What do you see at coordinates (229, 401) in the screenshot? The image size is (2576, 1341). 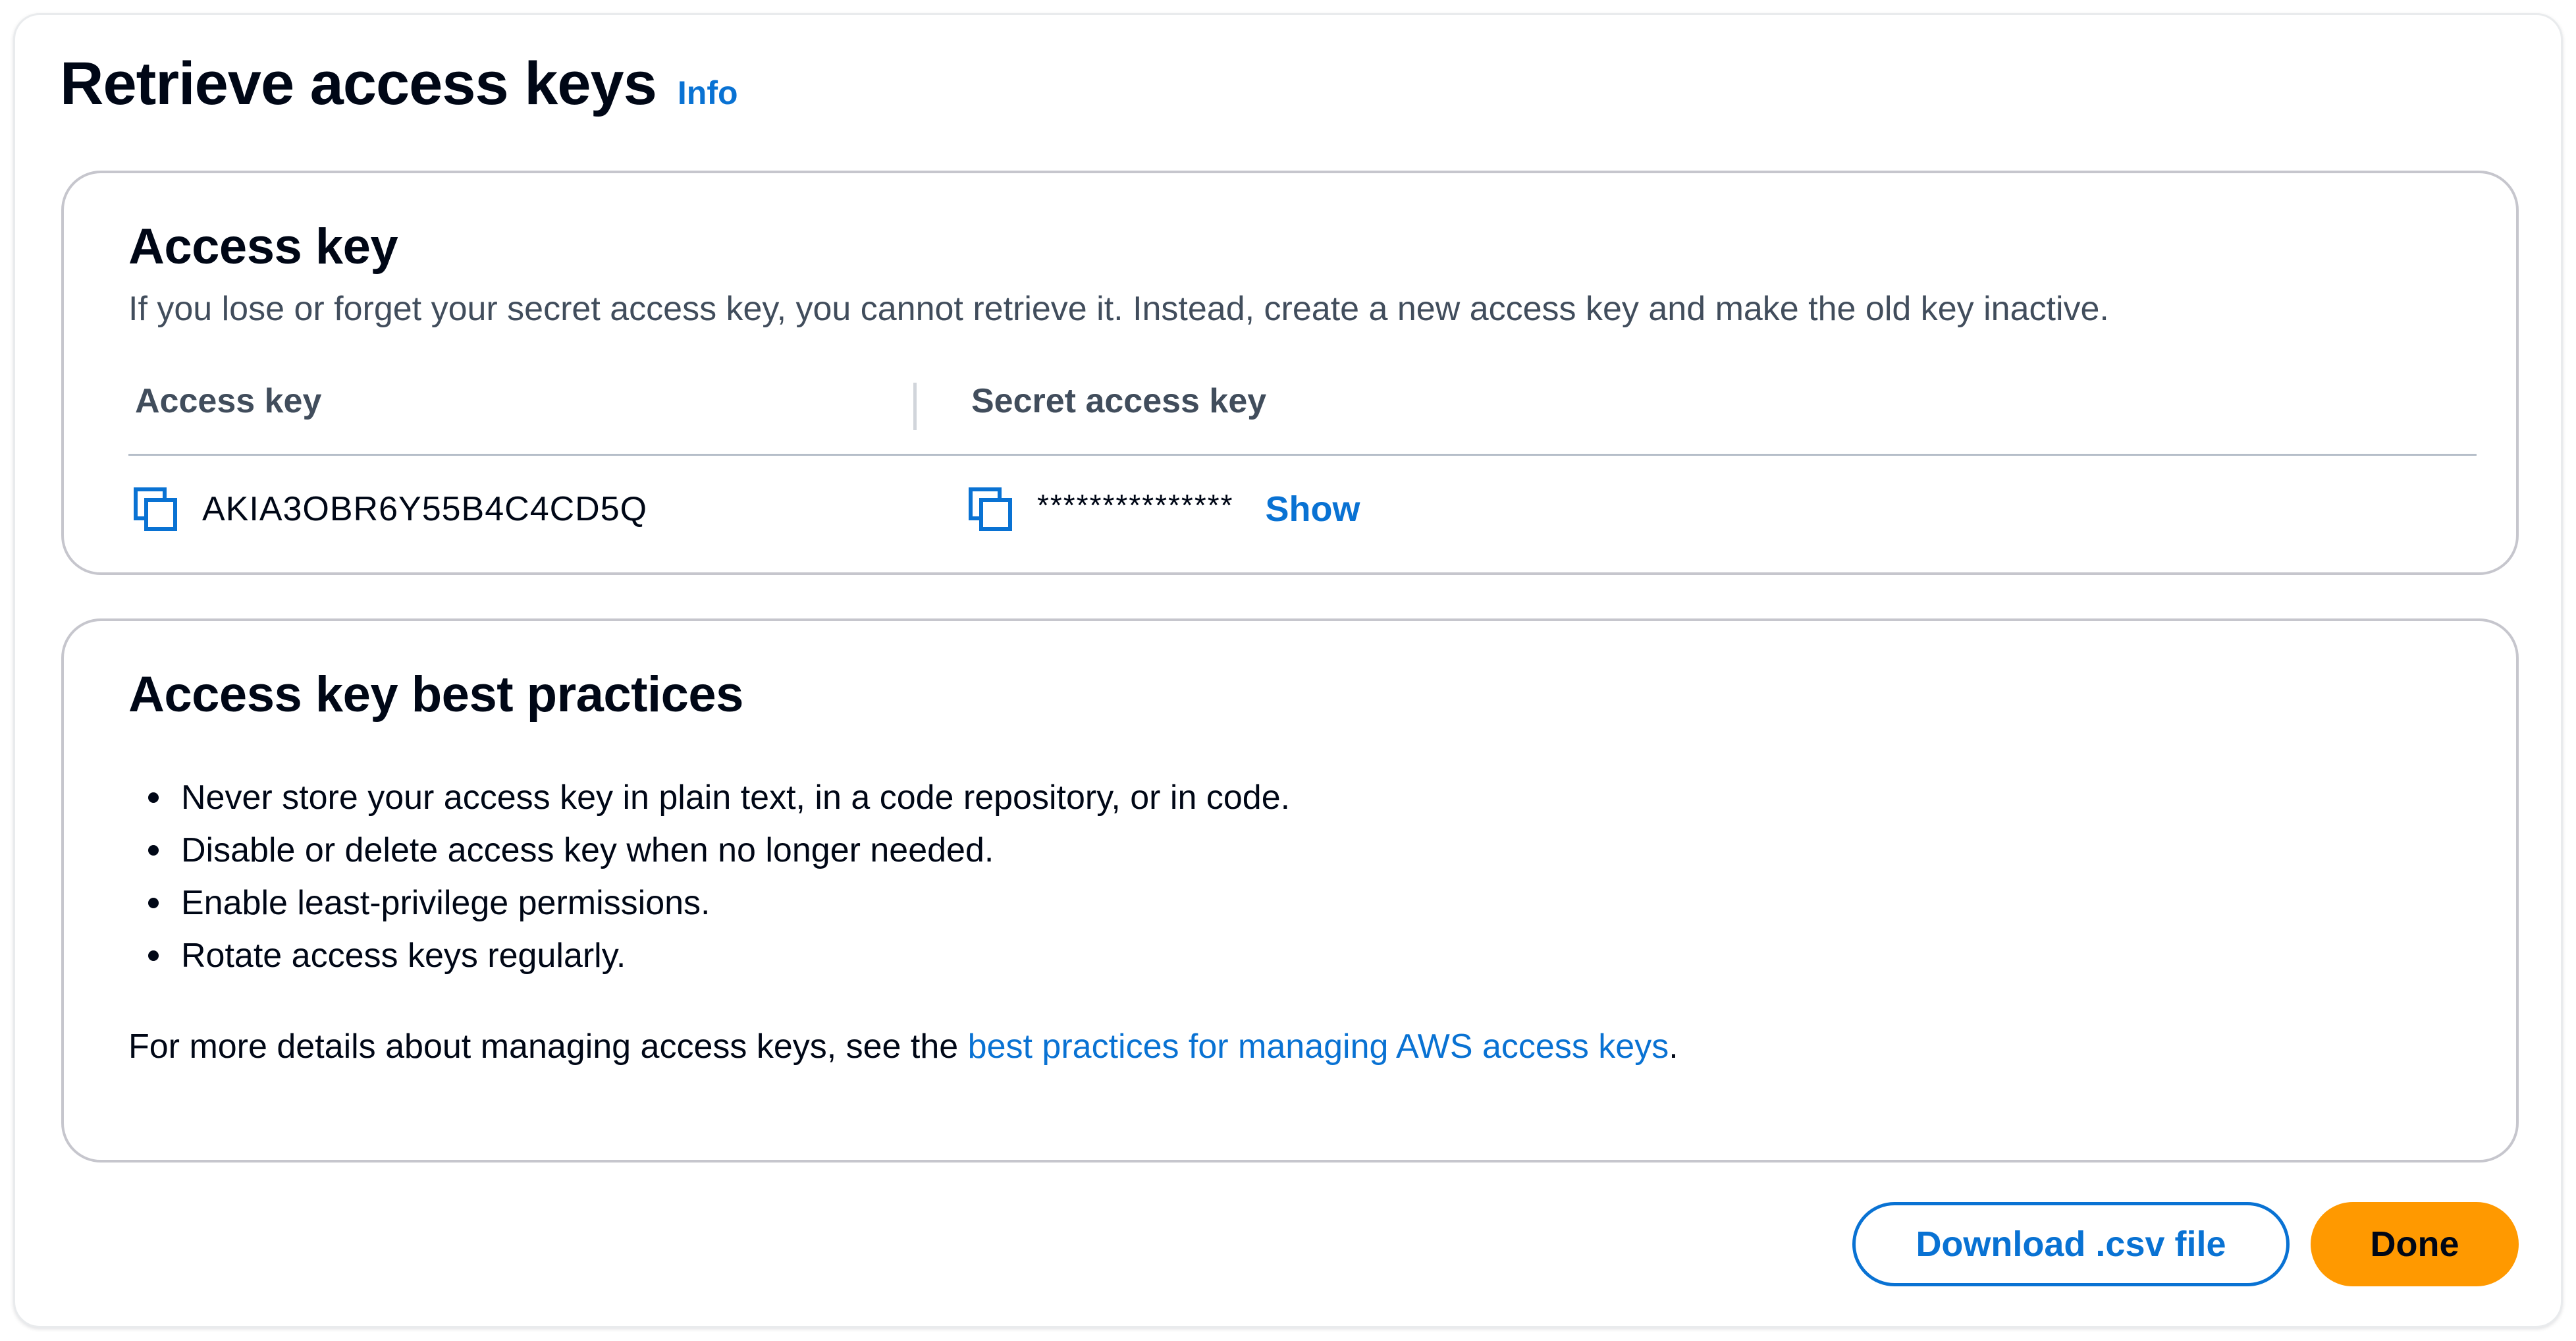 I see `column-header-access-key: Access key` at bounding box center [229, 401].